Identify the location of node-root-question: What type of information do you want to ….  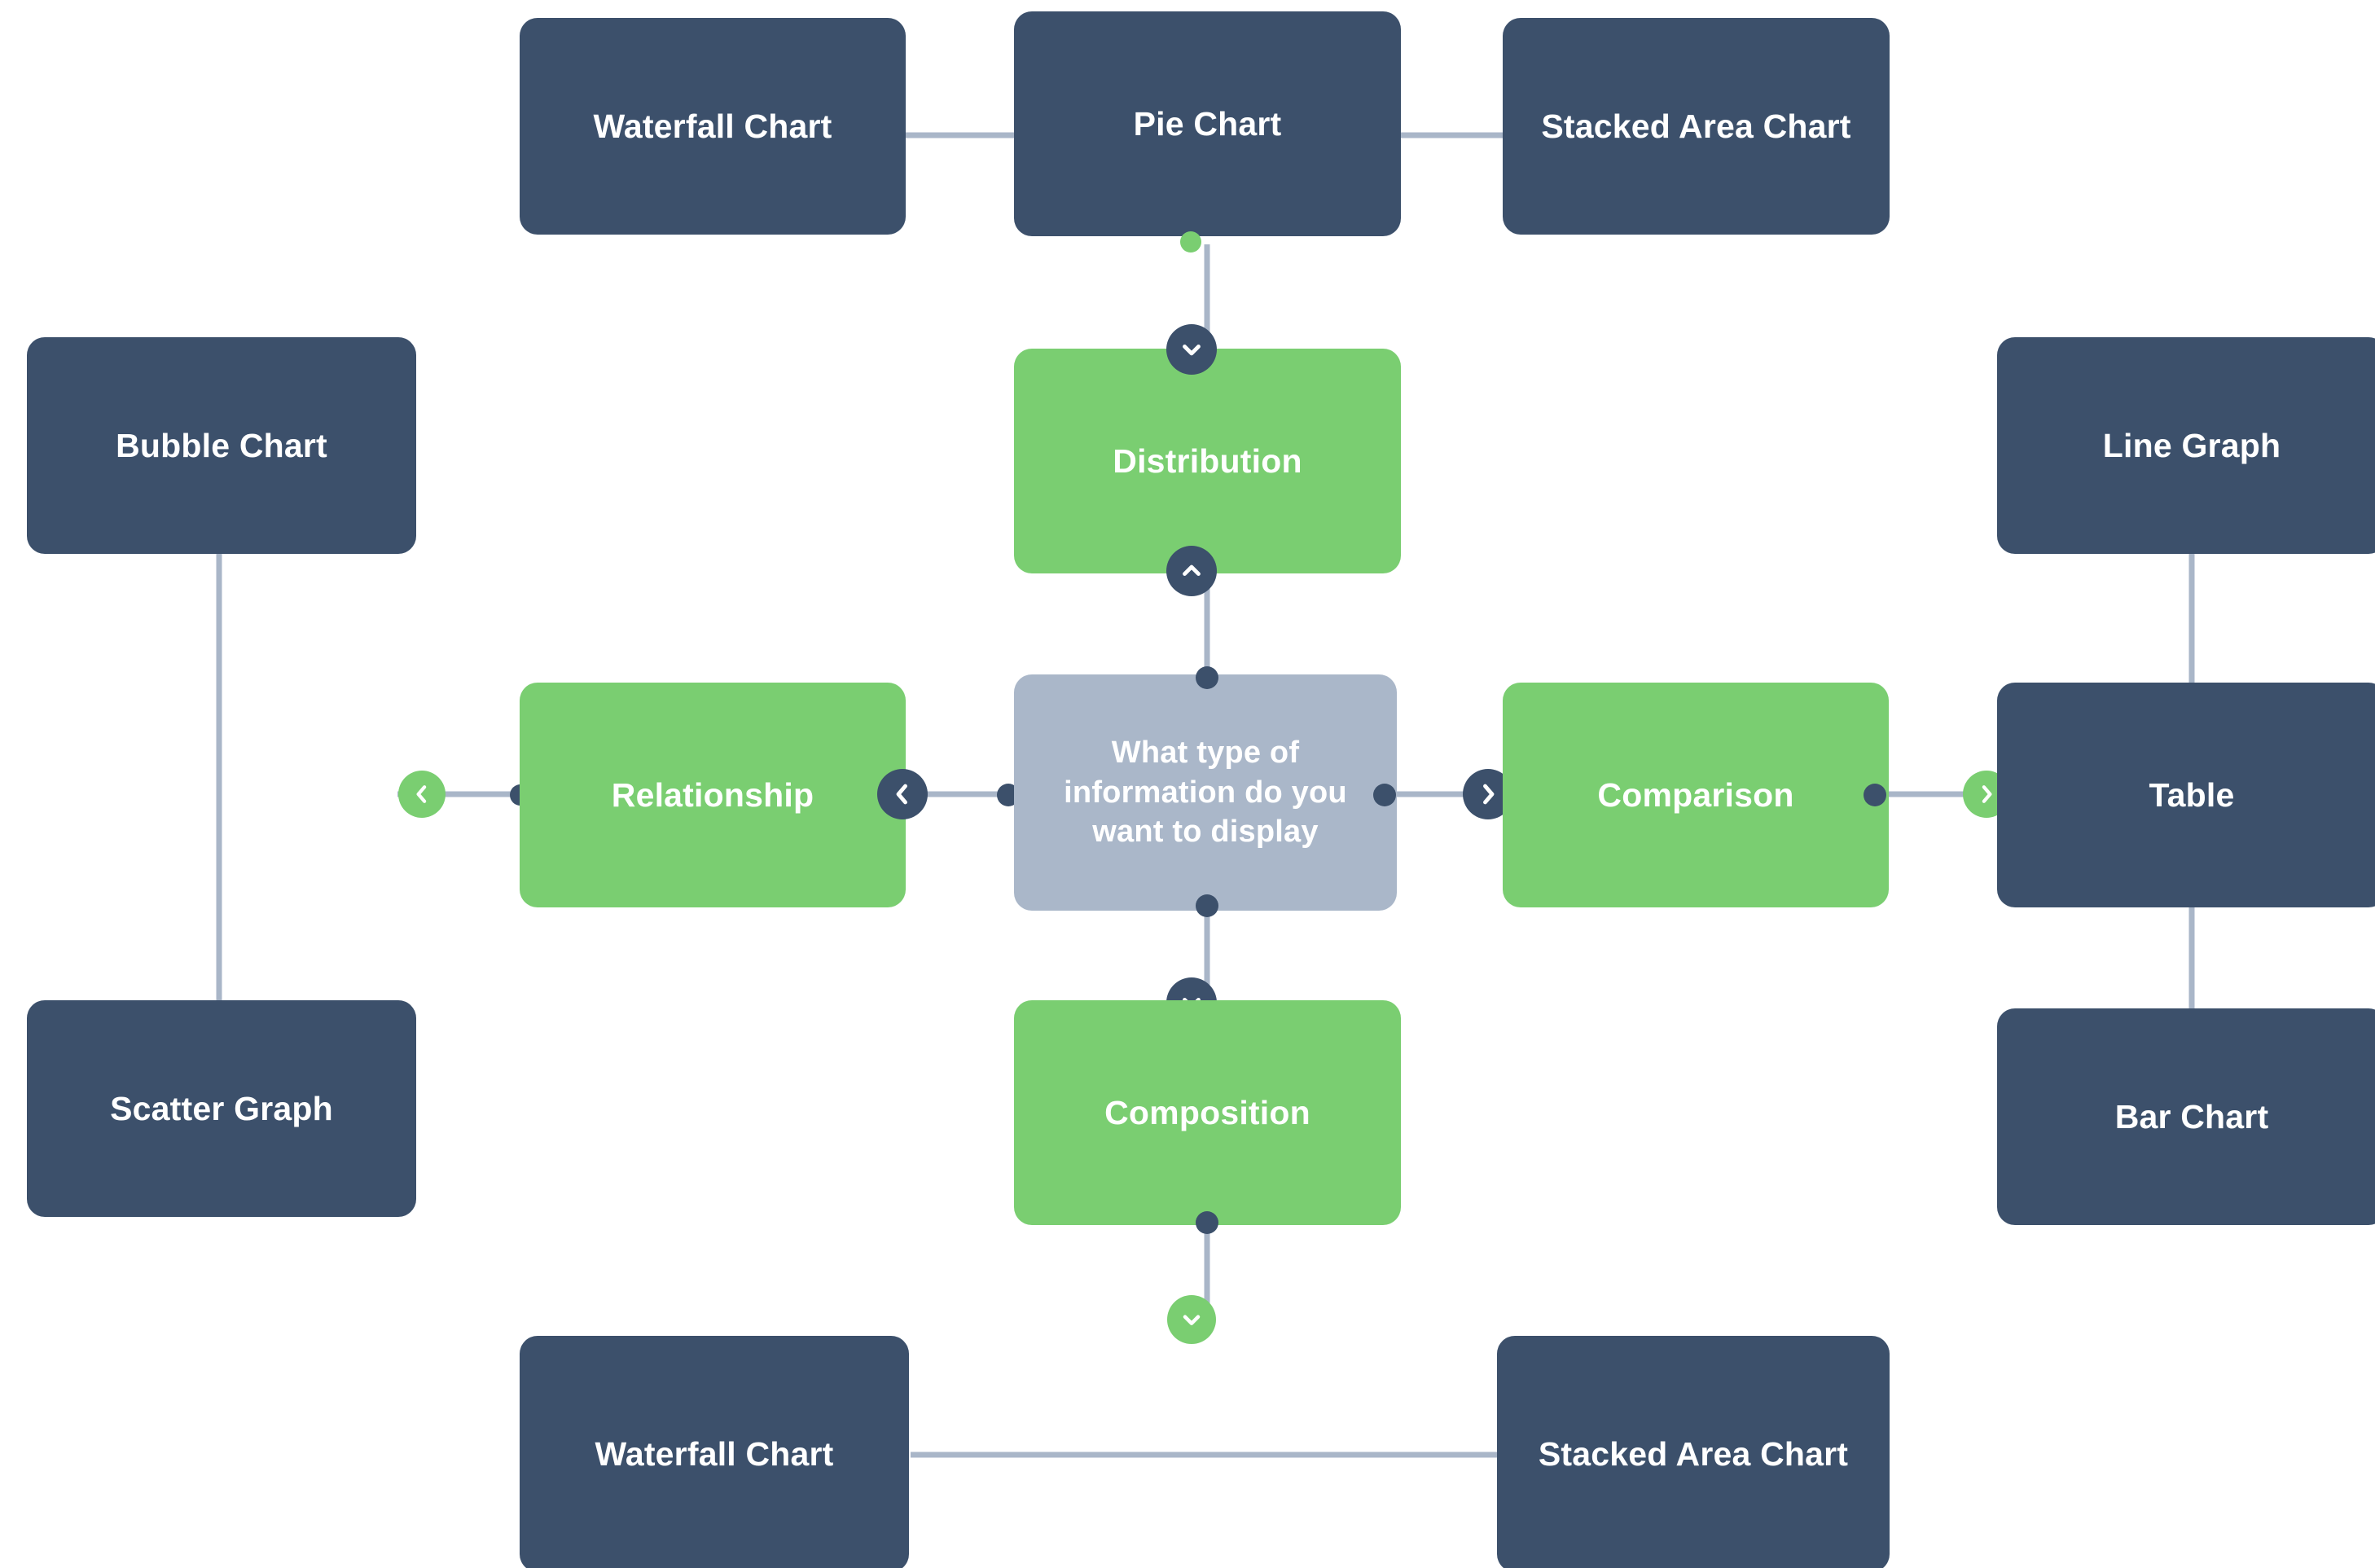
(1205, 792).